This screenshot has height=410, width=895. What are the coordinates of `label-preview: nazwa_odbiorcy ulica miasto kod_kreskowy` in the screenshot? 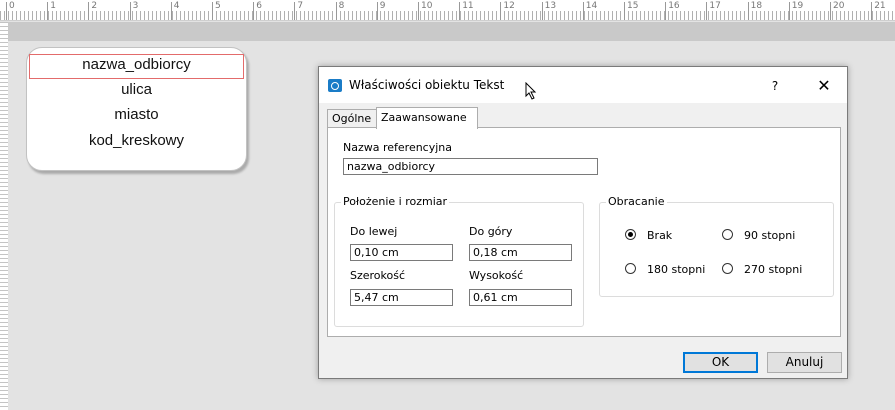 It's located at (136, 109).